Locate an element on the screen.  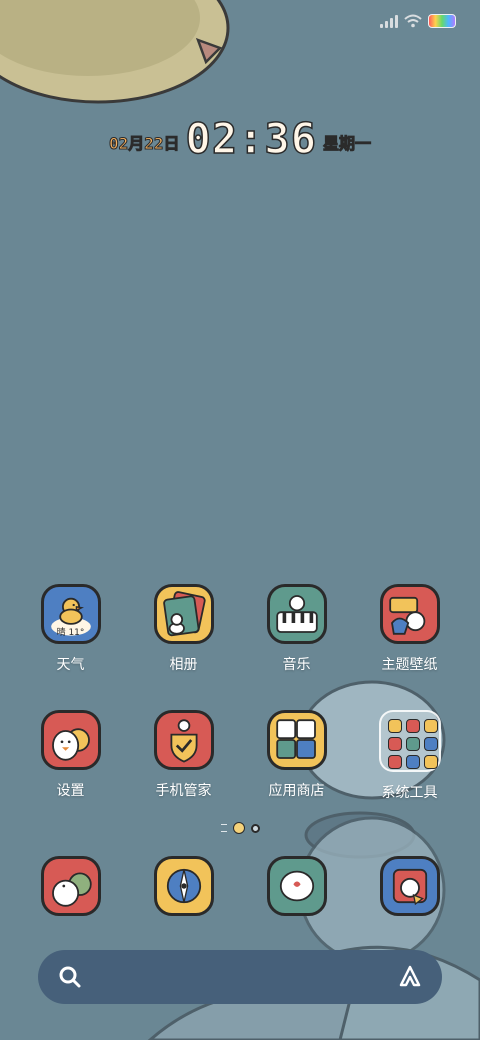
app-folder-system-tools: 系统工具 is located at coordinates (409, 756).